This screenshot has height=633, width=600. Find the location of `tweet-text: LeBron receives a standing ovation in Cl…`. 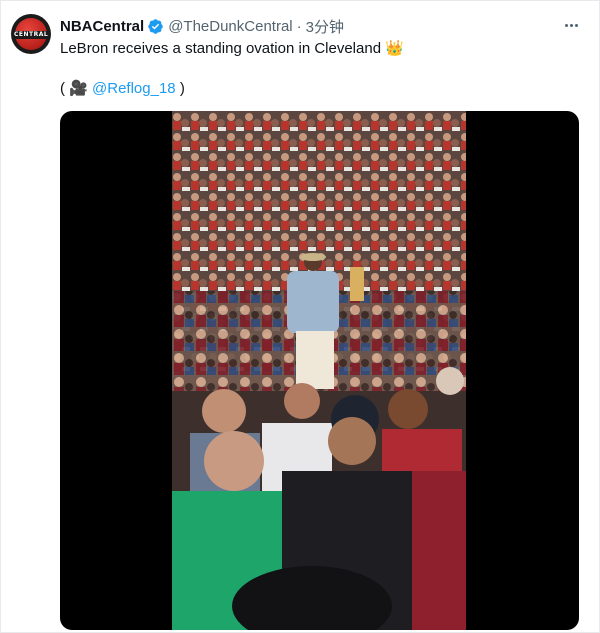

tweet-text: LeBron receives a standing ovation in Cl… is located at coordinates (232, 49).